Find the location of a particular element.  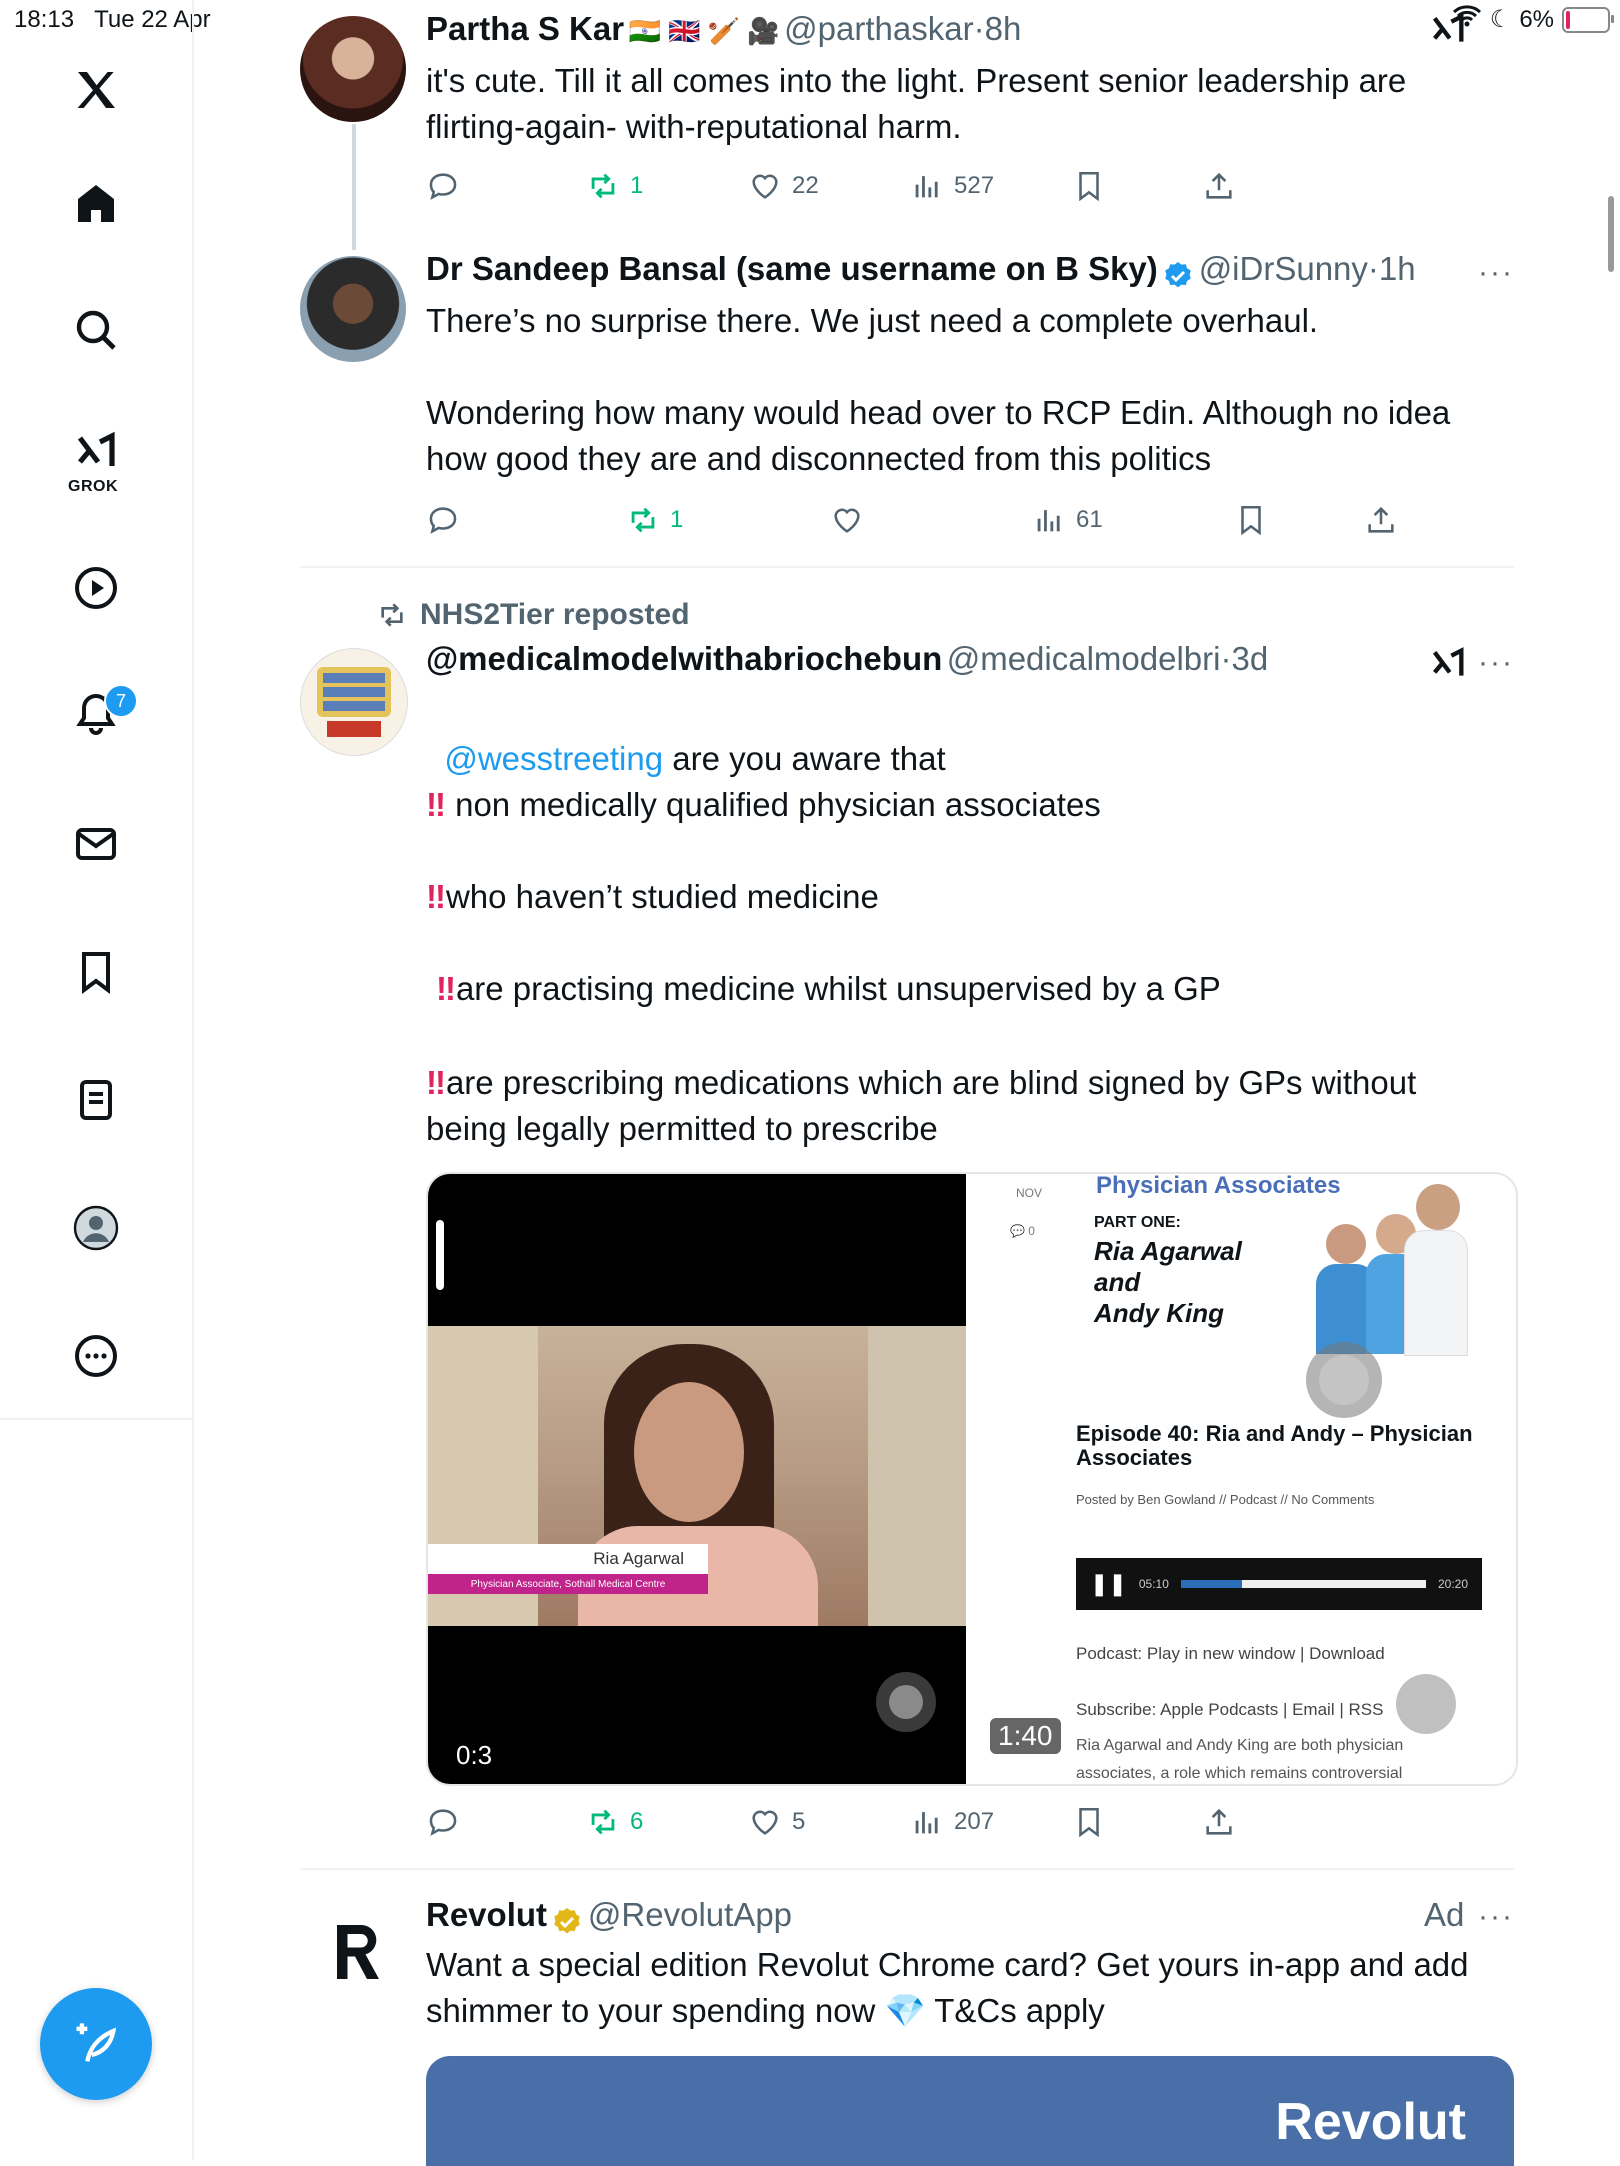

post-time: 3d is located at coordinates (1249, 658).